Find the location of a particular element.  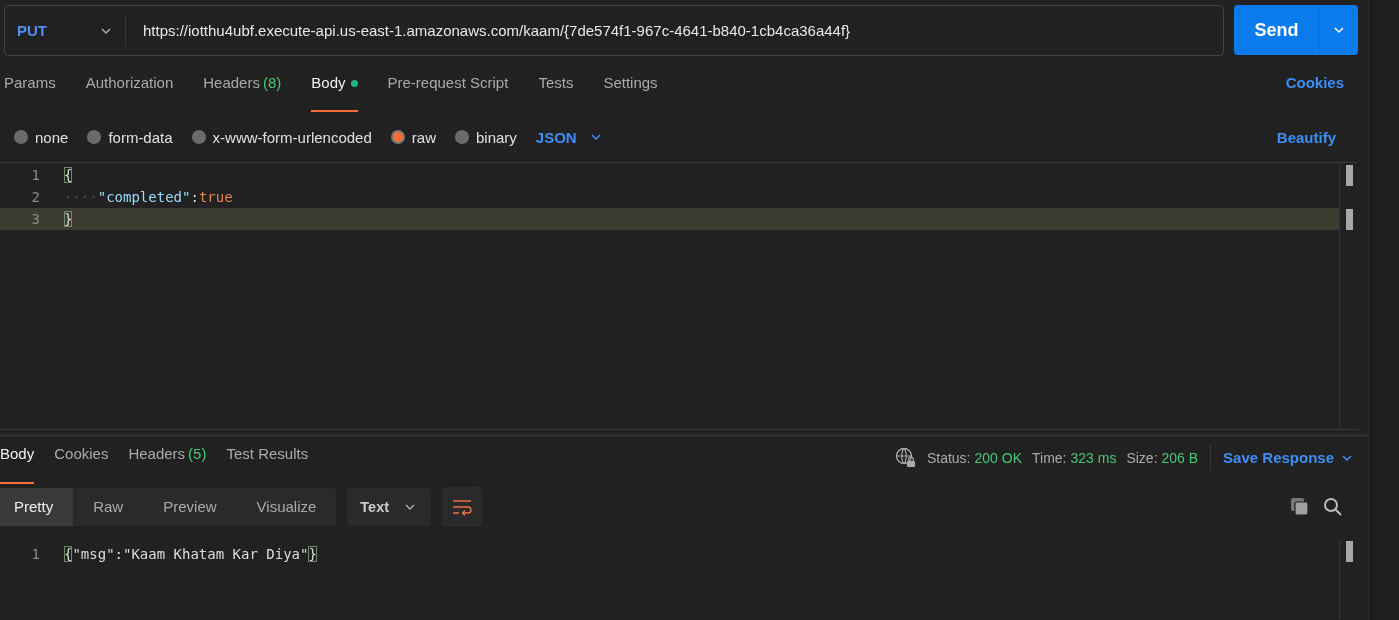

line-number: 3 is located at coordinates (35, 219).